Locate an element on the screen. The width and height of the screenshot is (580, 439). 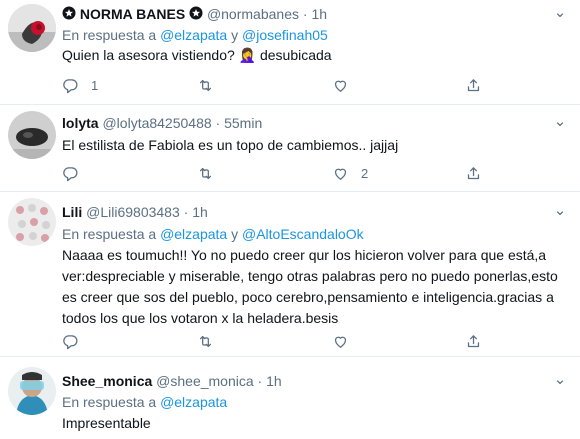
tweet-header: lolyta @lolyta84250488 · 55min is located at coordinates (162, 123).